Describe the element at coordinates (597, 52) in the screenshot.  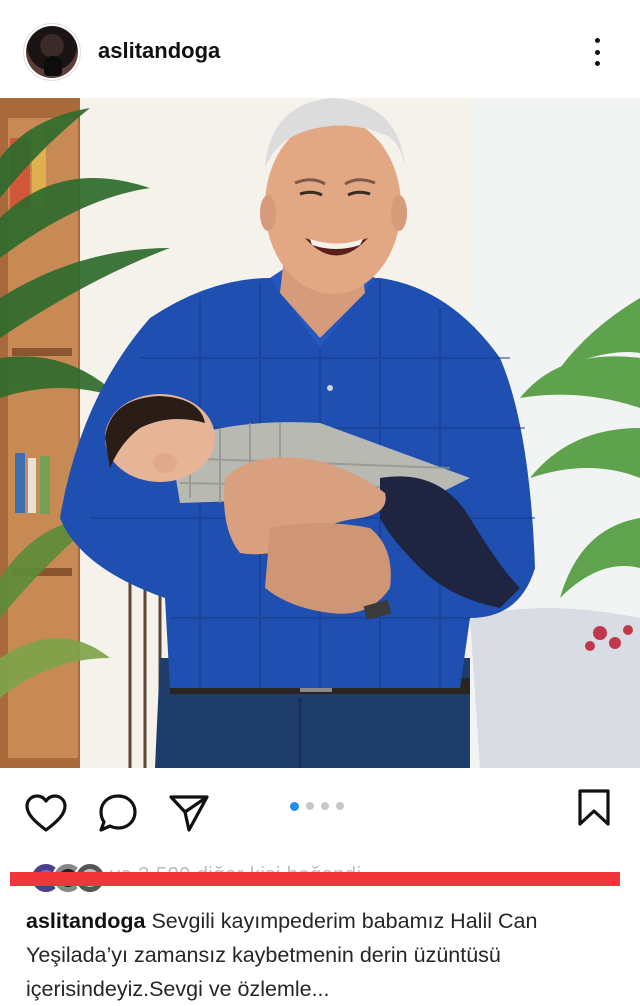
I see `more-options-icon` at that location.